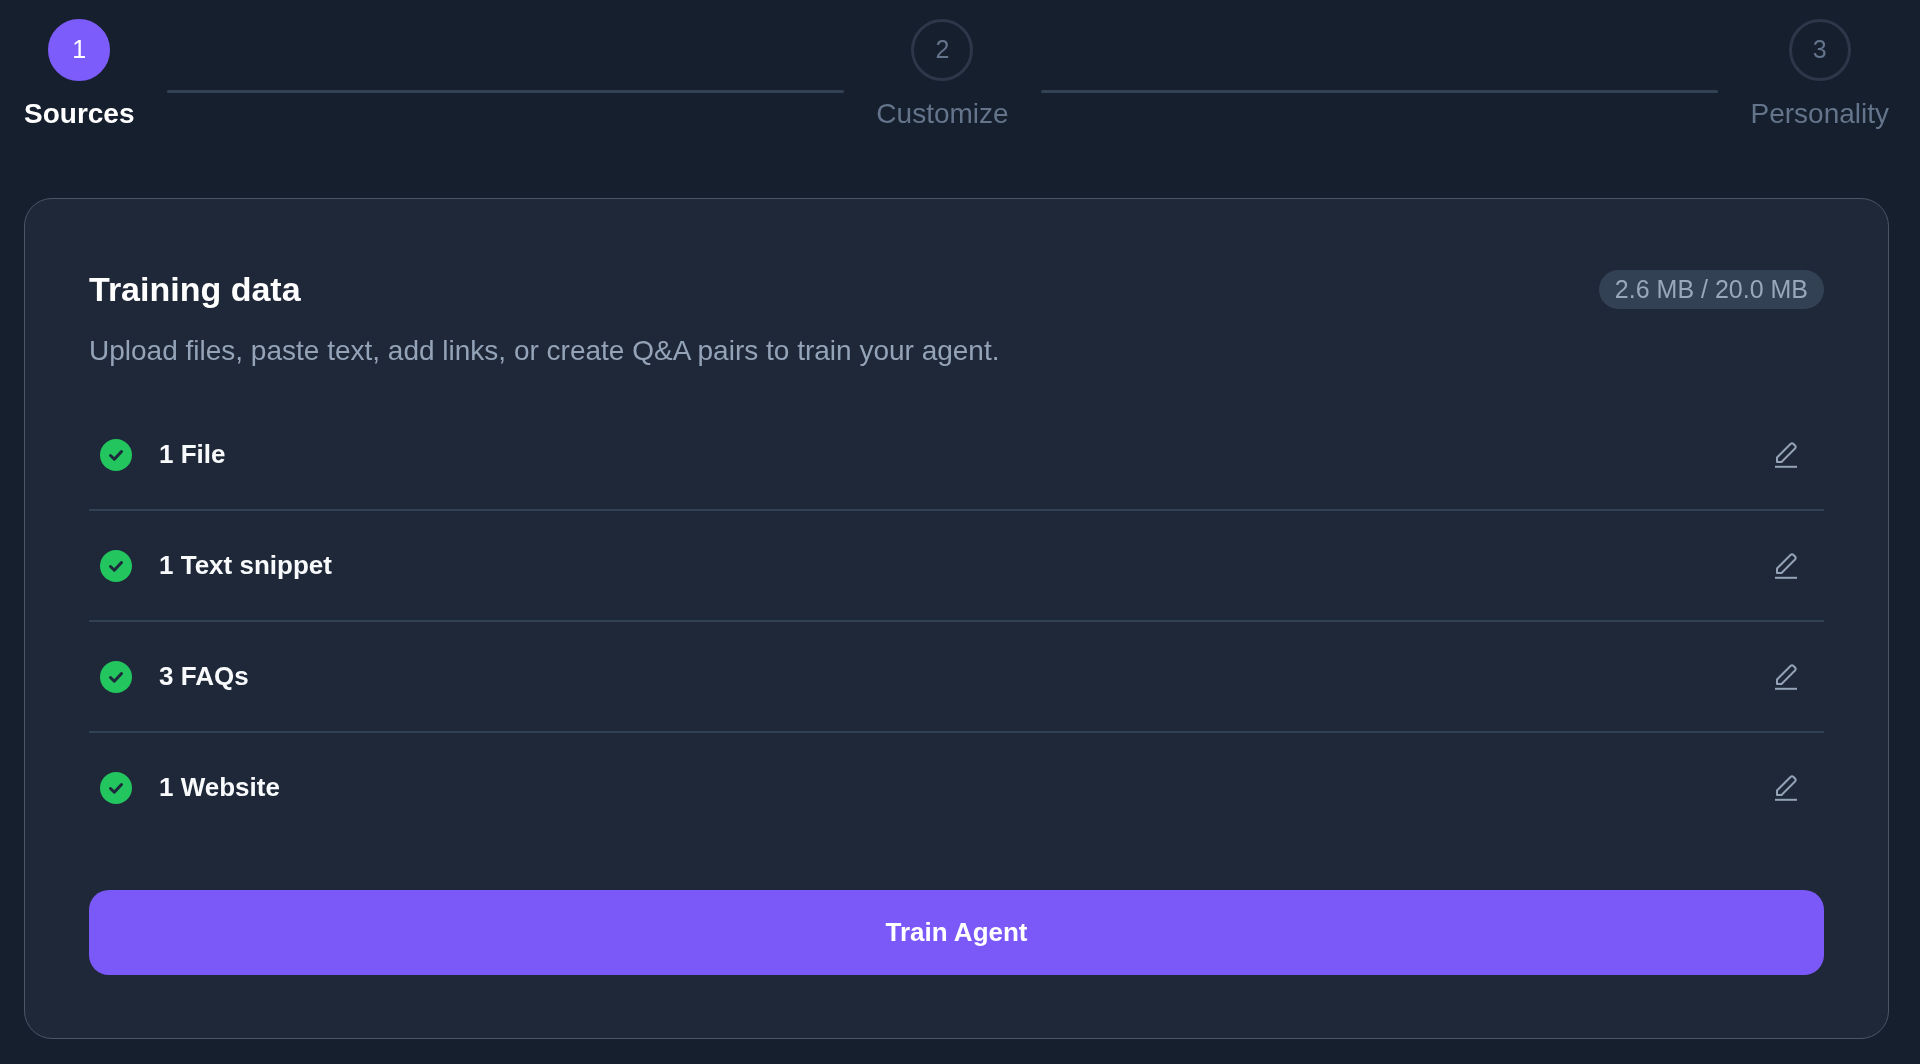 Image resolution: width=1920 pixels, height=1064 pixels. What do you see at coordinates (1711, 289) in the screenshot?
I see `storage-usage: 2.6 MB / 20.0 MB` at bounding box center [1711, 289].